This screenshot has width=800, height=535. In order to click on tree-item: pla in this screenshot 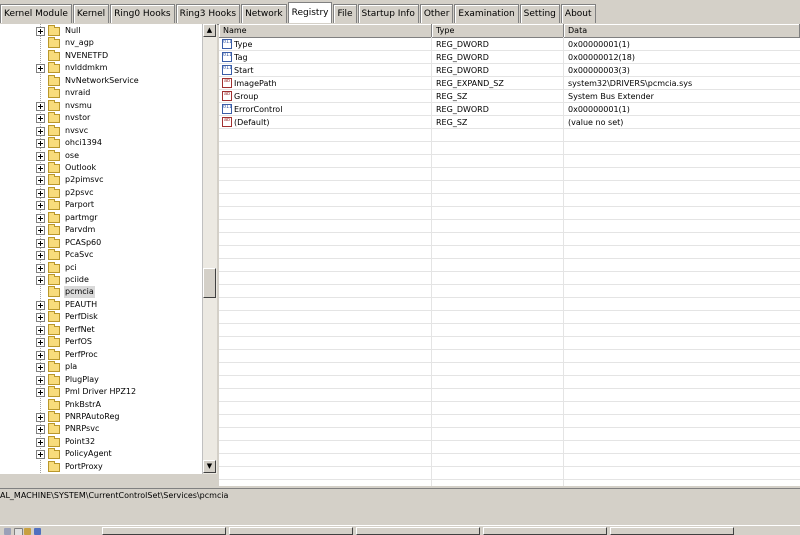, I will do `click(100, 367)`.